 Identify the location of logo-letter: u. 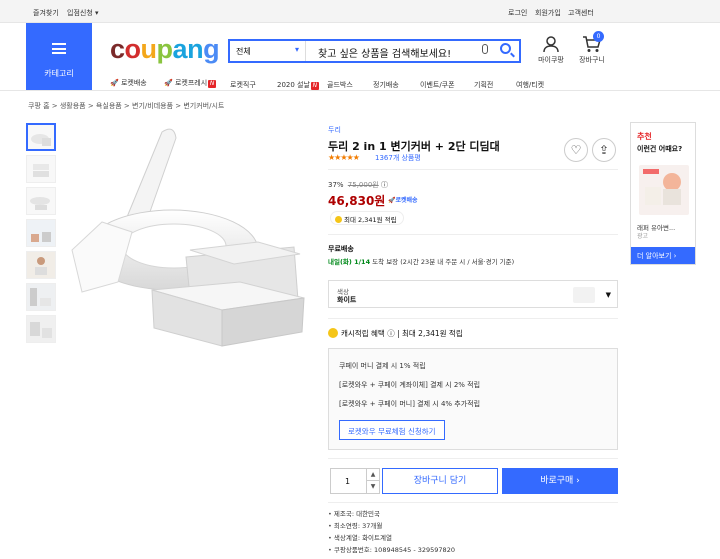
(149, 49).